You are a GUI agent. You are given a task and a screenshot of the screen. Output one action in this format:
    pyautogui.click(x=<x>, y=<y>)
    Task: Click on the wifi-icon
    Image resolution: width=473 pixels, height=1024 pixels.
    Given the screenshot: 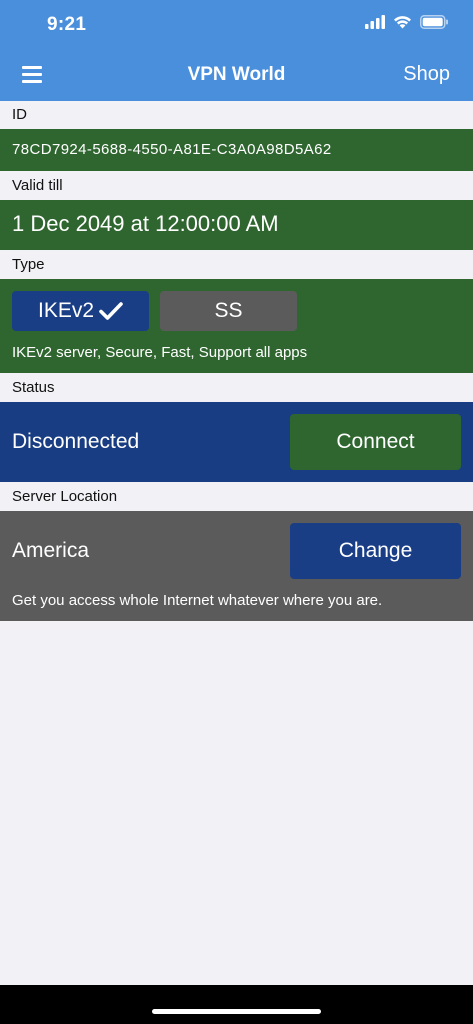 What is the action you would take?
    pyautogui.click(x=402, y=22)
    